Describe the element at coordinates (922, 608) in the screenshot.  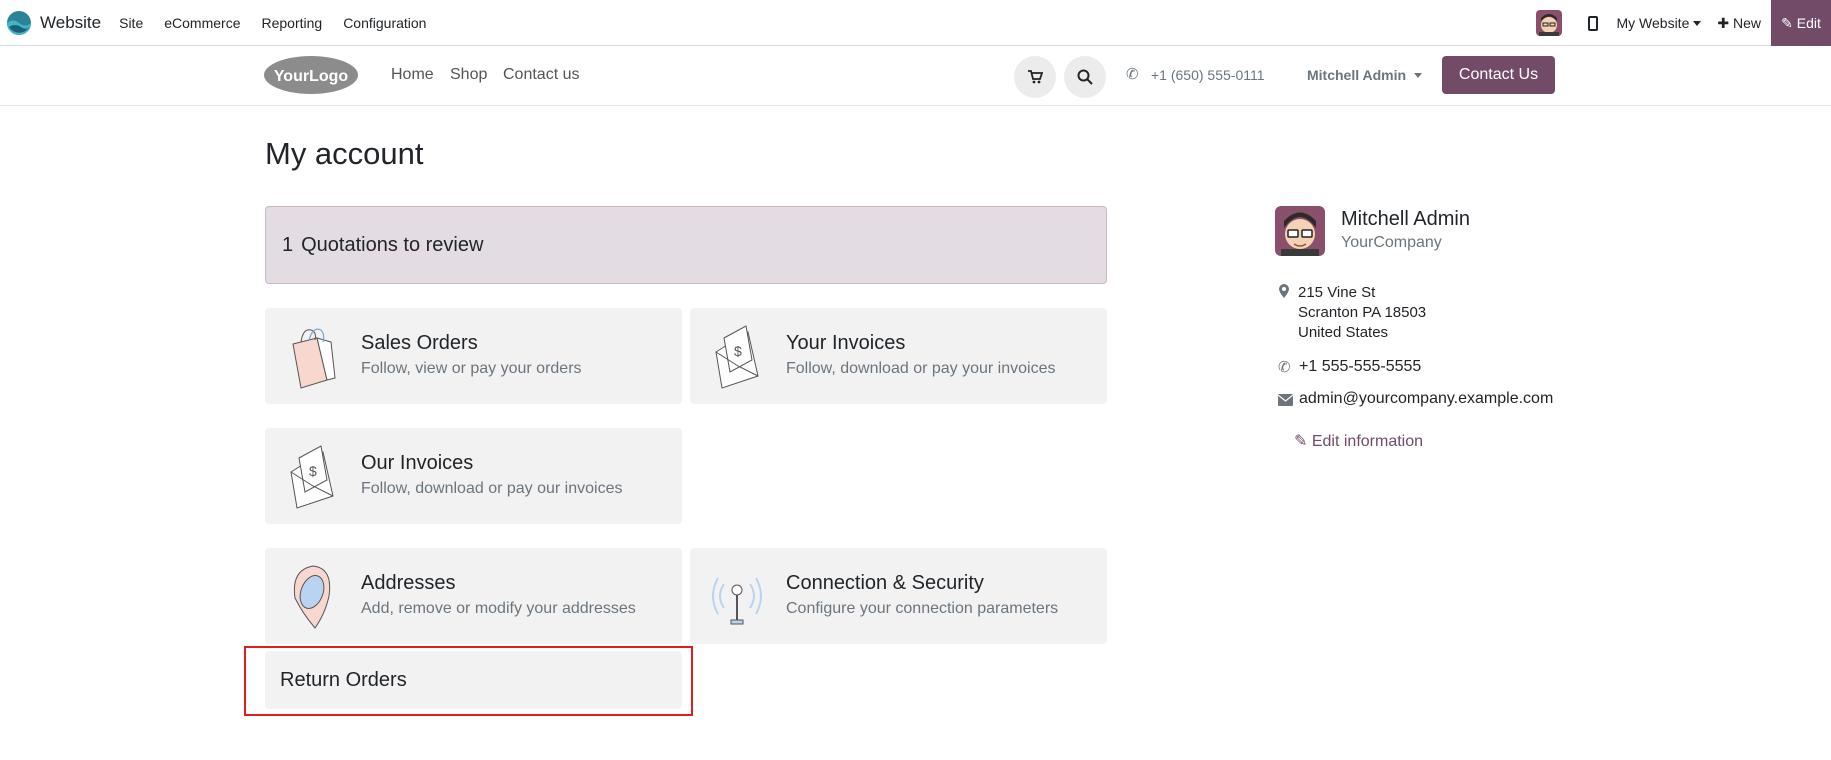
I see `card-subtitle: Configure your connection parameters` at that location.